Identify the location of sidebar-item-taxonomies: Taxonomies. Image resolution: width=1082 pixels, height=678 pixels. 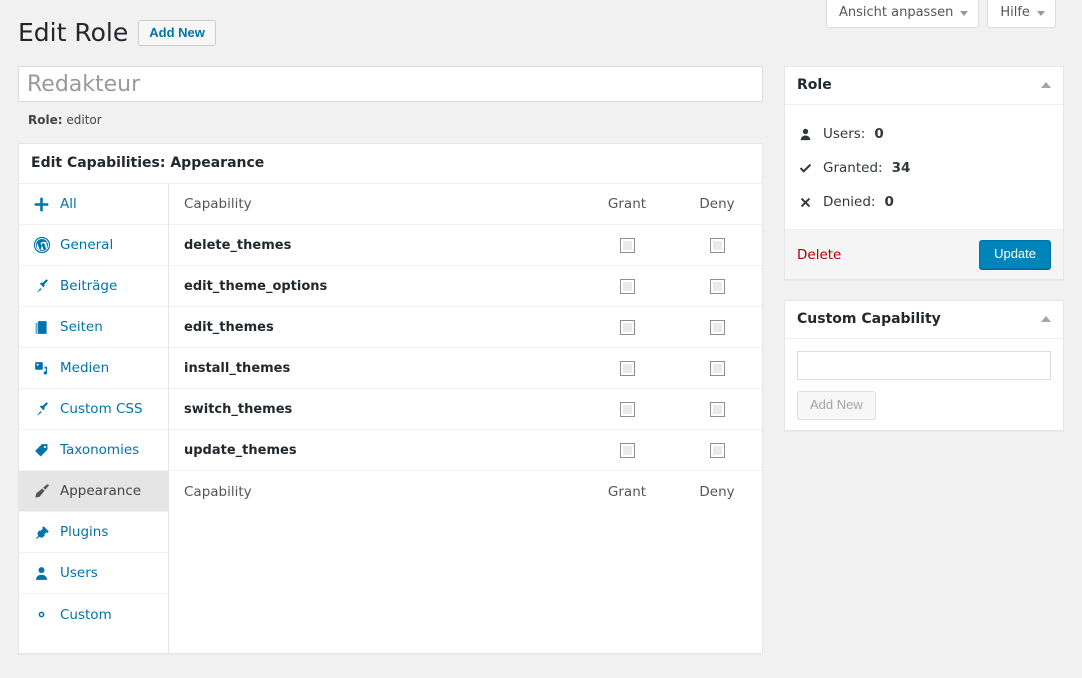
(93, 450).